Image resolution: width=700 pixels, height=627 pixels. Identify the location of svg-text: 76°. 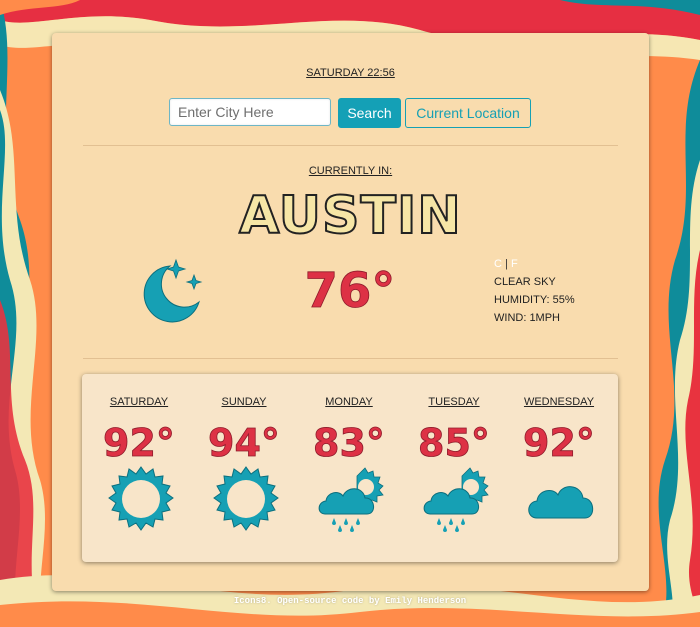
(350, 290).